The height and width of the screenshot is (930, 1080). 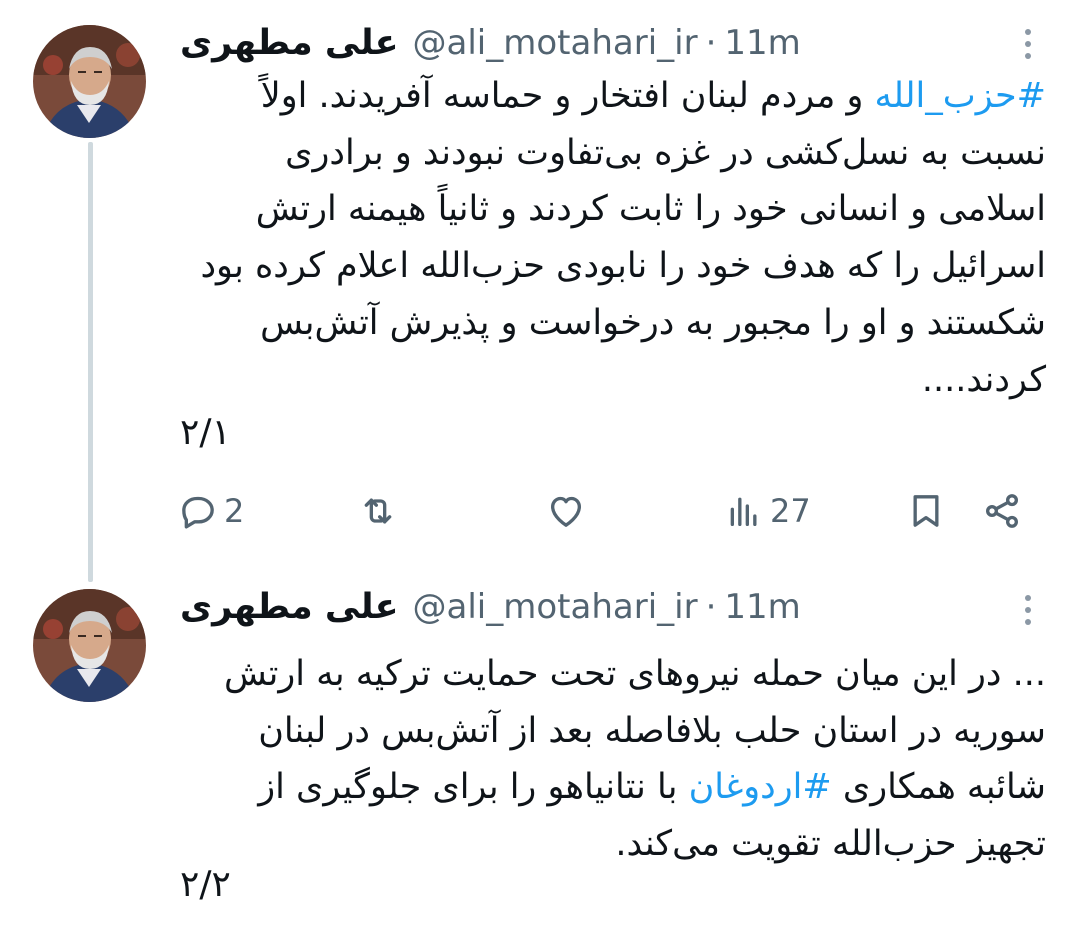 What do you see at coordinates (743, 511) in the screenshot?
I see `analytics-bars-icon` at bounding box center [743, 511].